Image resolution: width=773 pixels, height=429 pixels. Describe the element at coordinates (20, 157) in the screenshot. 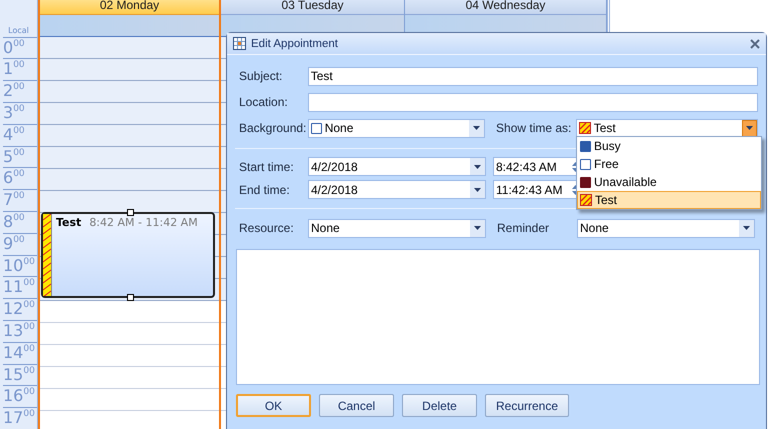

I see `hour-label: 5$^{00}$` at that location.